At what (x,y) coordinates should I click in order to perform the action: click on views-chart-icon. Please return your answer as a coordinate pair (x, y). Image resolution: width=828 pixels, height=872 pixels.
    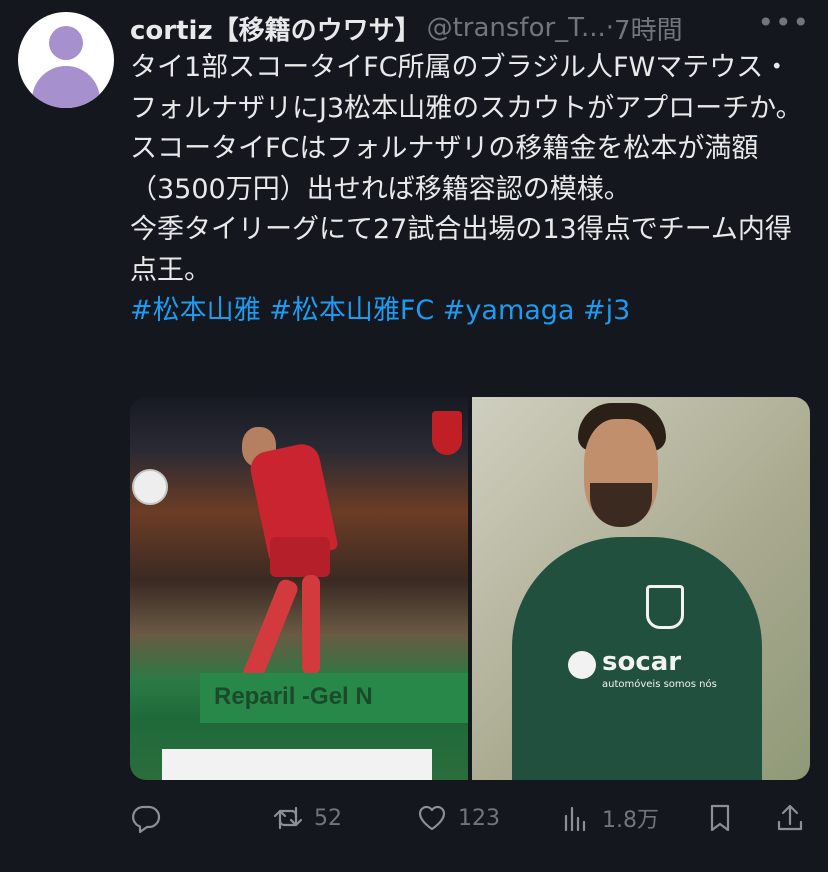
    Looking at the image, I should click on (575, 819).